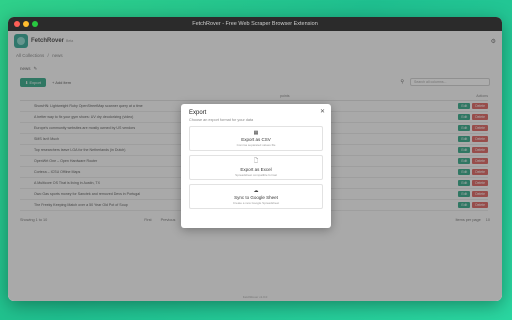 This screenshot has height=320, width=512. Describe the element at coordinates (256, 203) in the screenshot. I see `sync-google-sheet-desc: Create a new Google Spreadsheet` at that location.